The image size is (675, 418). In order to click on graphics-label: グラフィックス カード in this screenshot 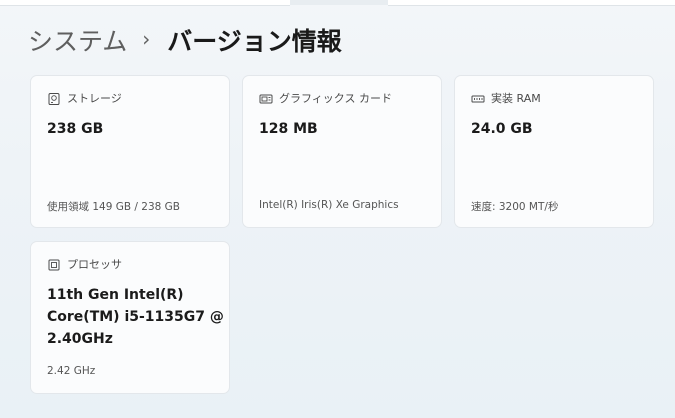, I will do `click(335, 98)`.